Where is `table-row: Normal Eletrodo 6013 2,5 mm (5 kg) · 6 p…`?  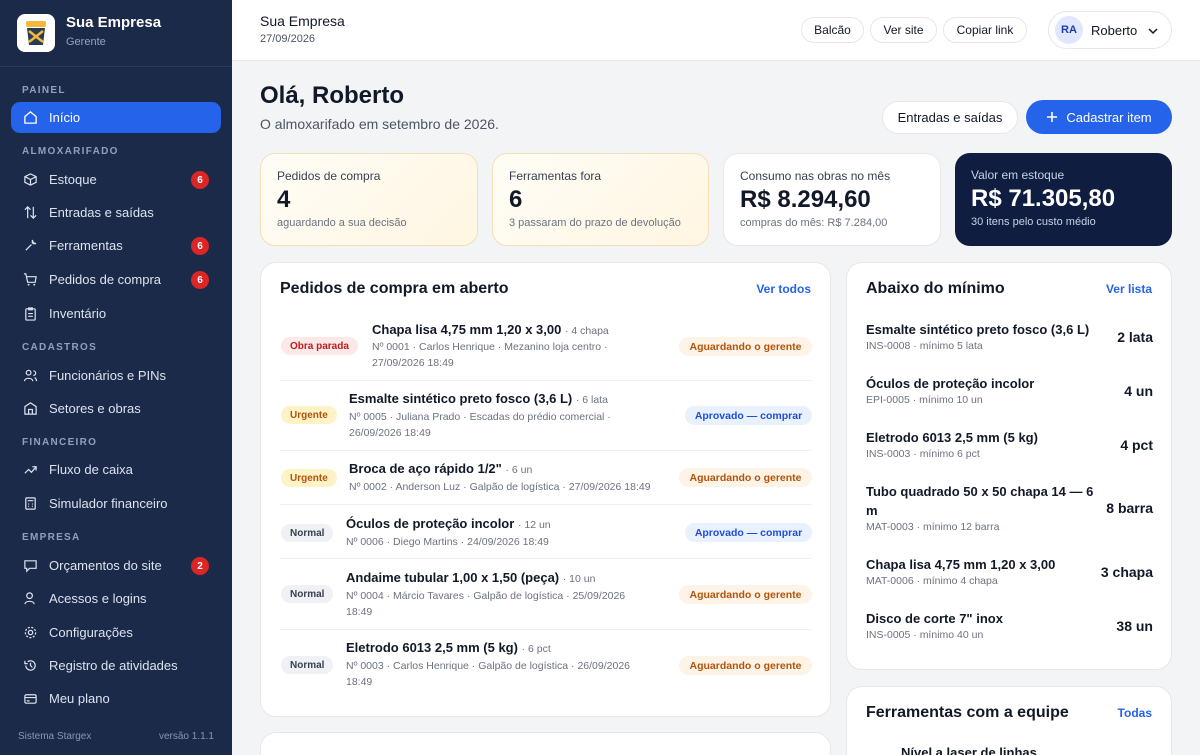
table-row: Normal Eletrodo 6013 2,5 mm (5 kg) · 6 p… is located at coordinates (546, 665).